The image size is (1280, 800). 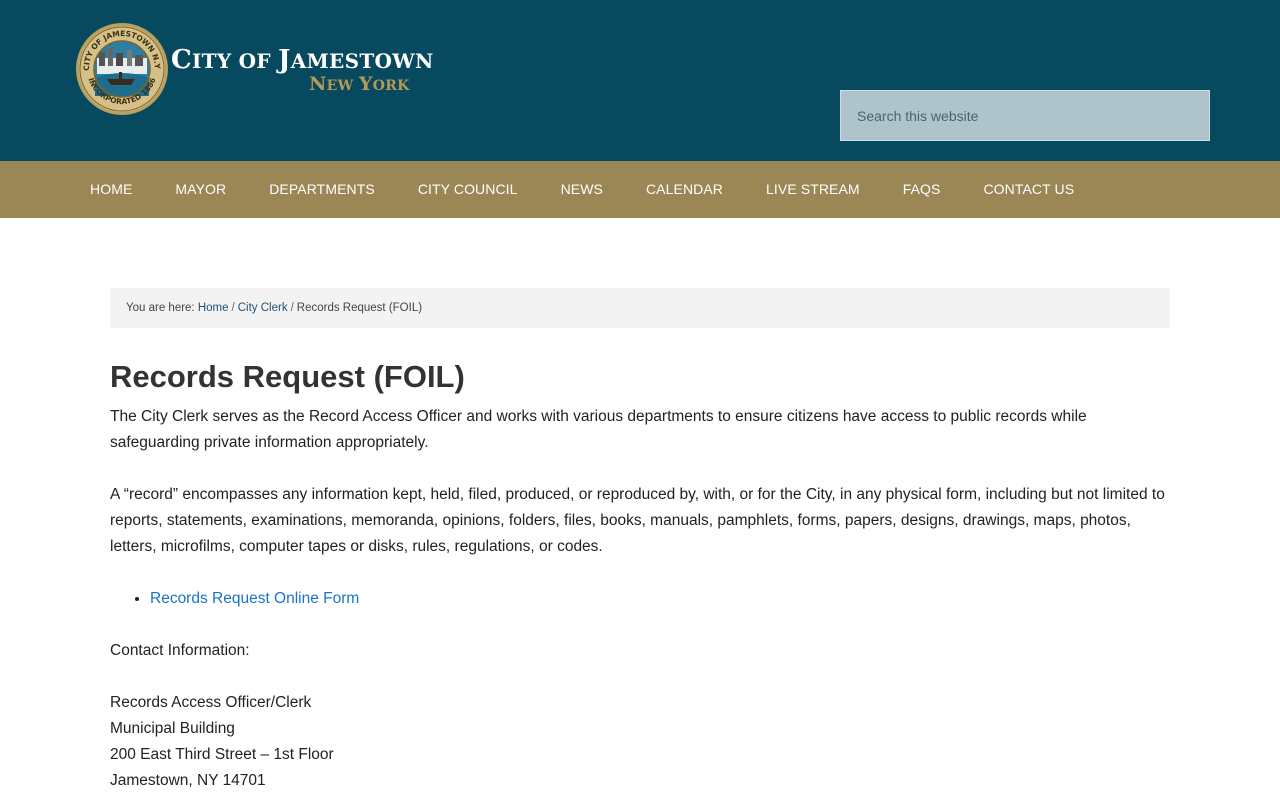 I want to click on search-box, so click(x=1025, y=115).